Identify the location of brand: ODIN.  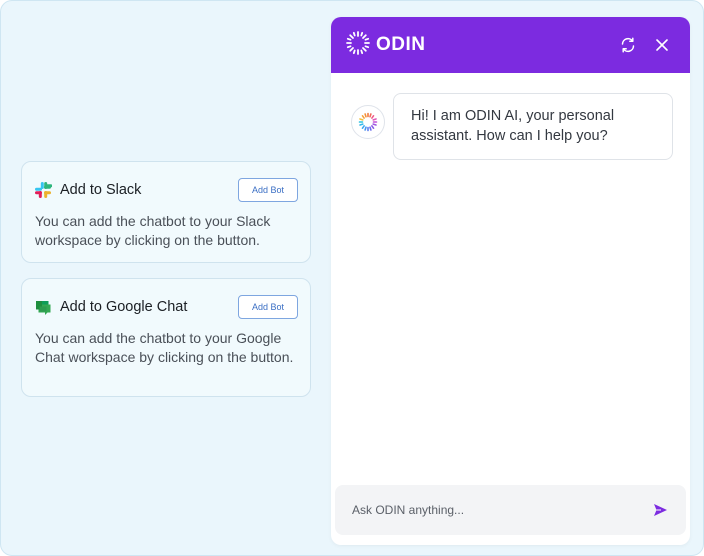
(475, 45).